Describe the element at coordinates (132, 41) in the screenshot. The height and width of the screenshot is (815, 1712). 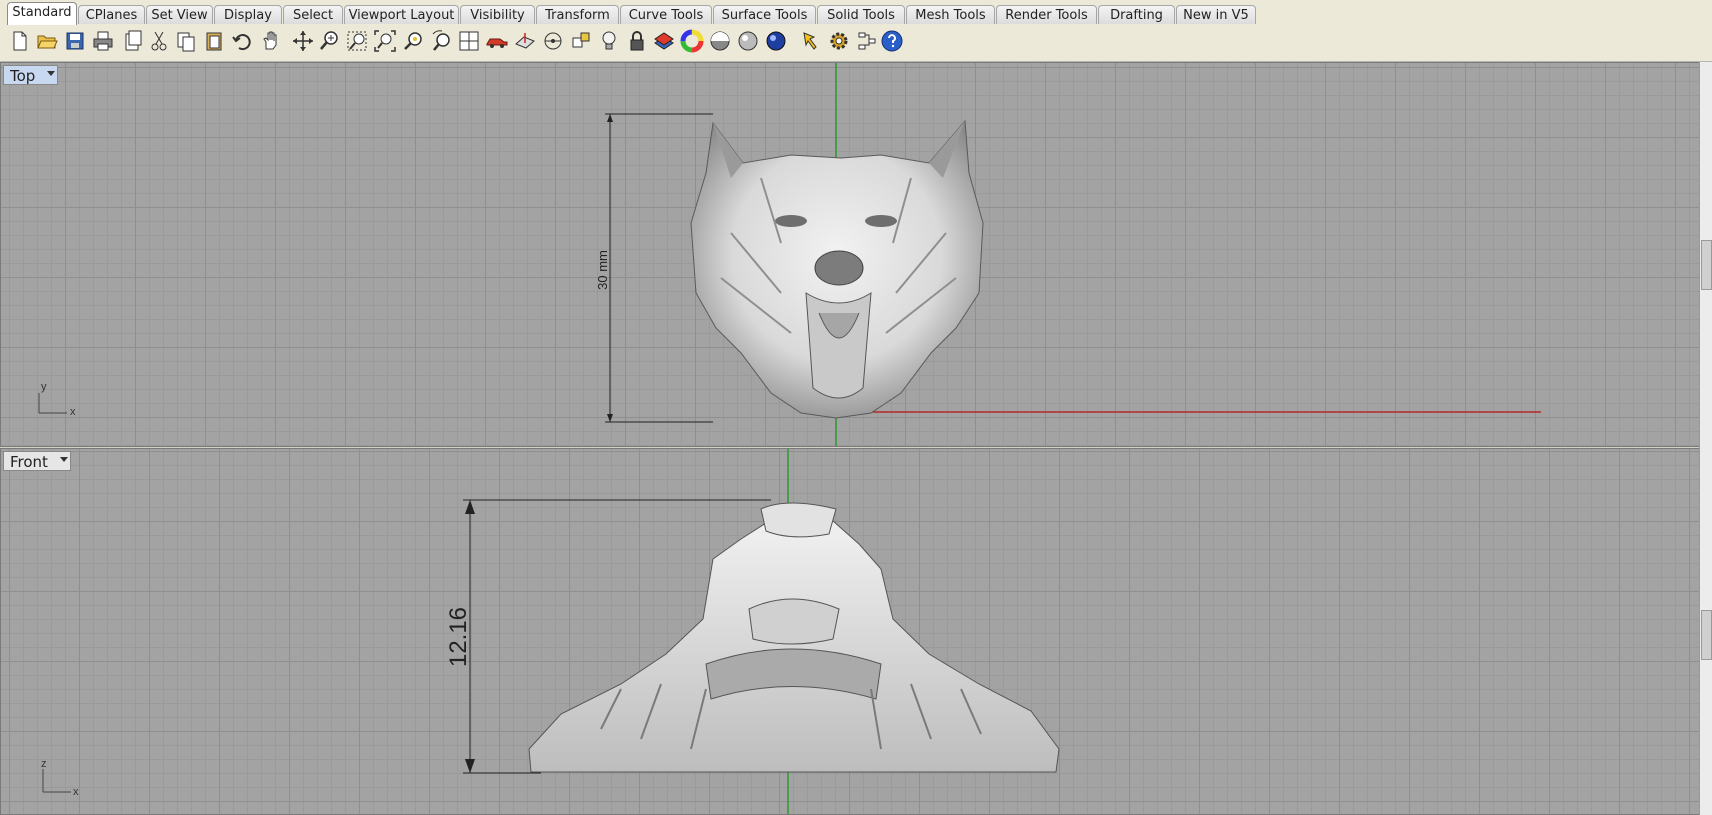
I see `import-icon` at that location.